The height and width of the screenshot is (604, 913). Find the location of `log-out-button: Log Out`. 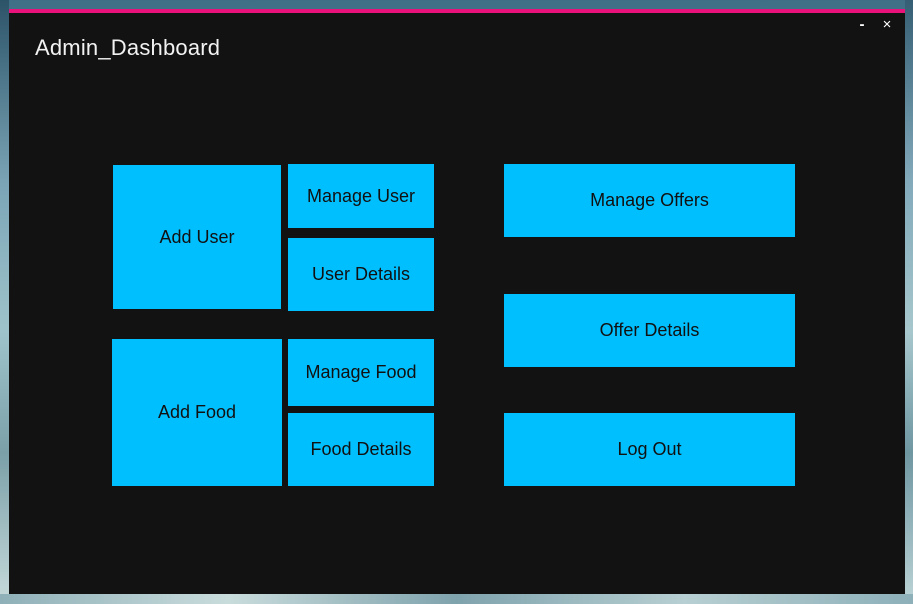

log-out-button: Log Out is located at coordinates (649, 449).